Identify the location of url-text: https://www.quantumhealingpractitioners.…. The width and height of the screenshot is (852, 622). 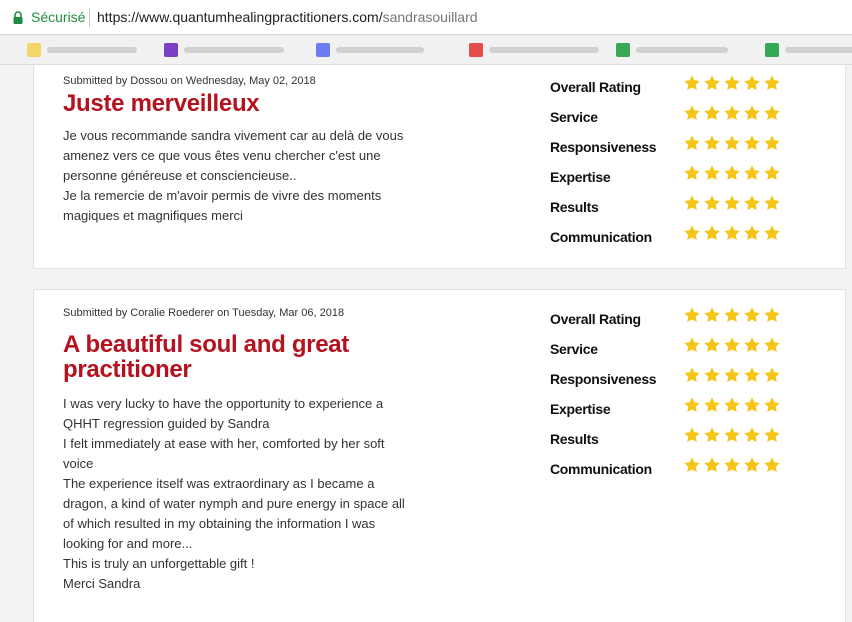
(287, 17).